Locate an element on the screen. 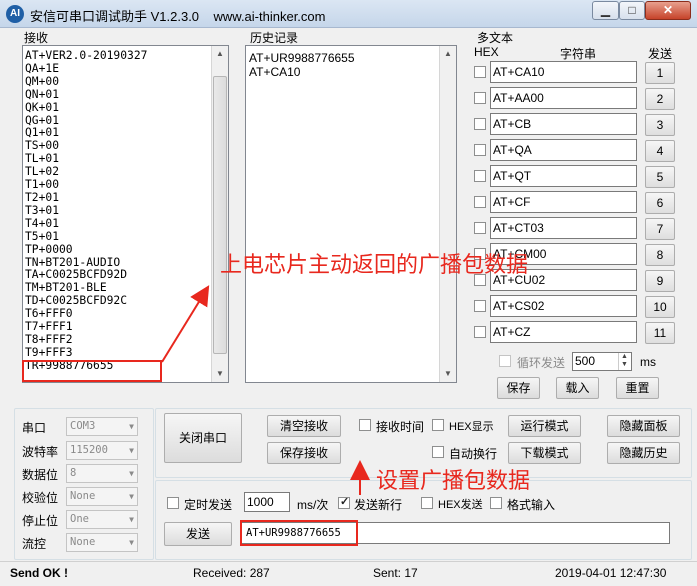  annotation-arrows is located at coordinates (265, 390).